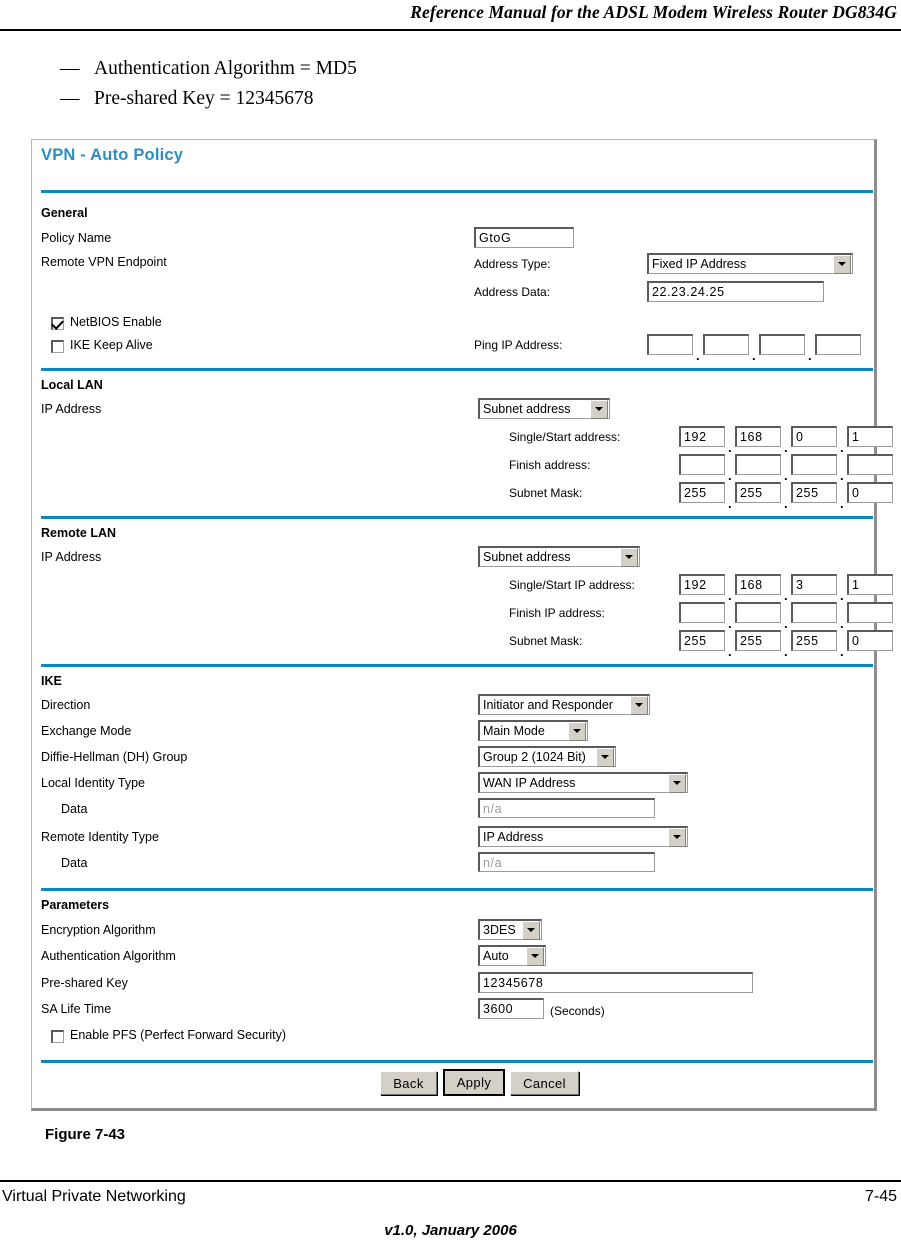 The image size is (901, 1247). What do you see at coordinates (566, 862) in the screenshot?
I see `remote-identity-data-input: n/a` at bounding box center [566, 862].